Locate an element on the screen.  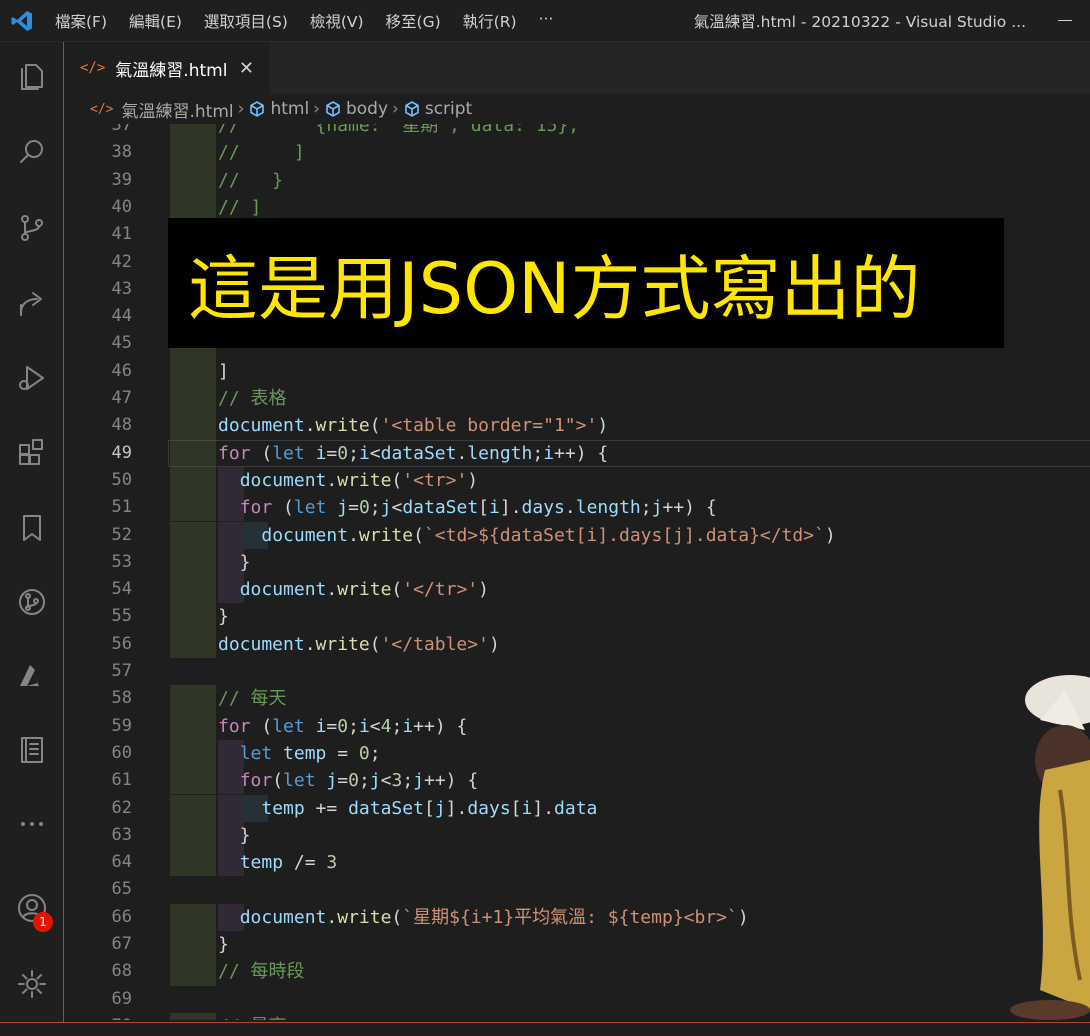
notification-badge: 1 is located at coordinates (43, 922).